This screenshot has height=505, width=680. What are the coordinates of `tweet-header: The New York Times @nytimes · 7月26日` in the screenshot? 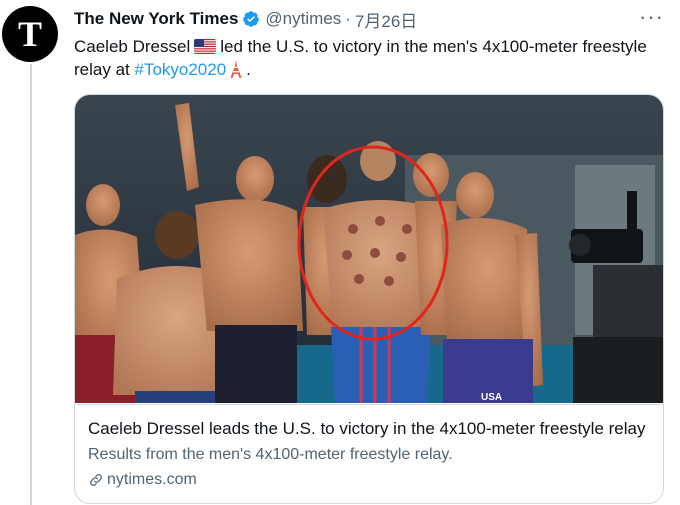 It's located at (245, 19).